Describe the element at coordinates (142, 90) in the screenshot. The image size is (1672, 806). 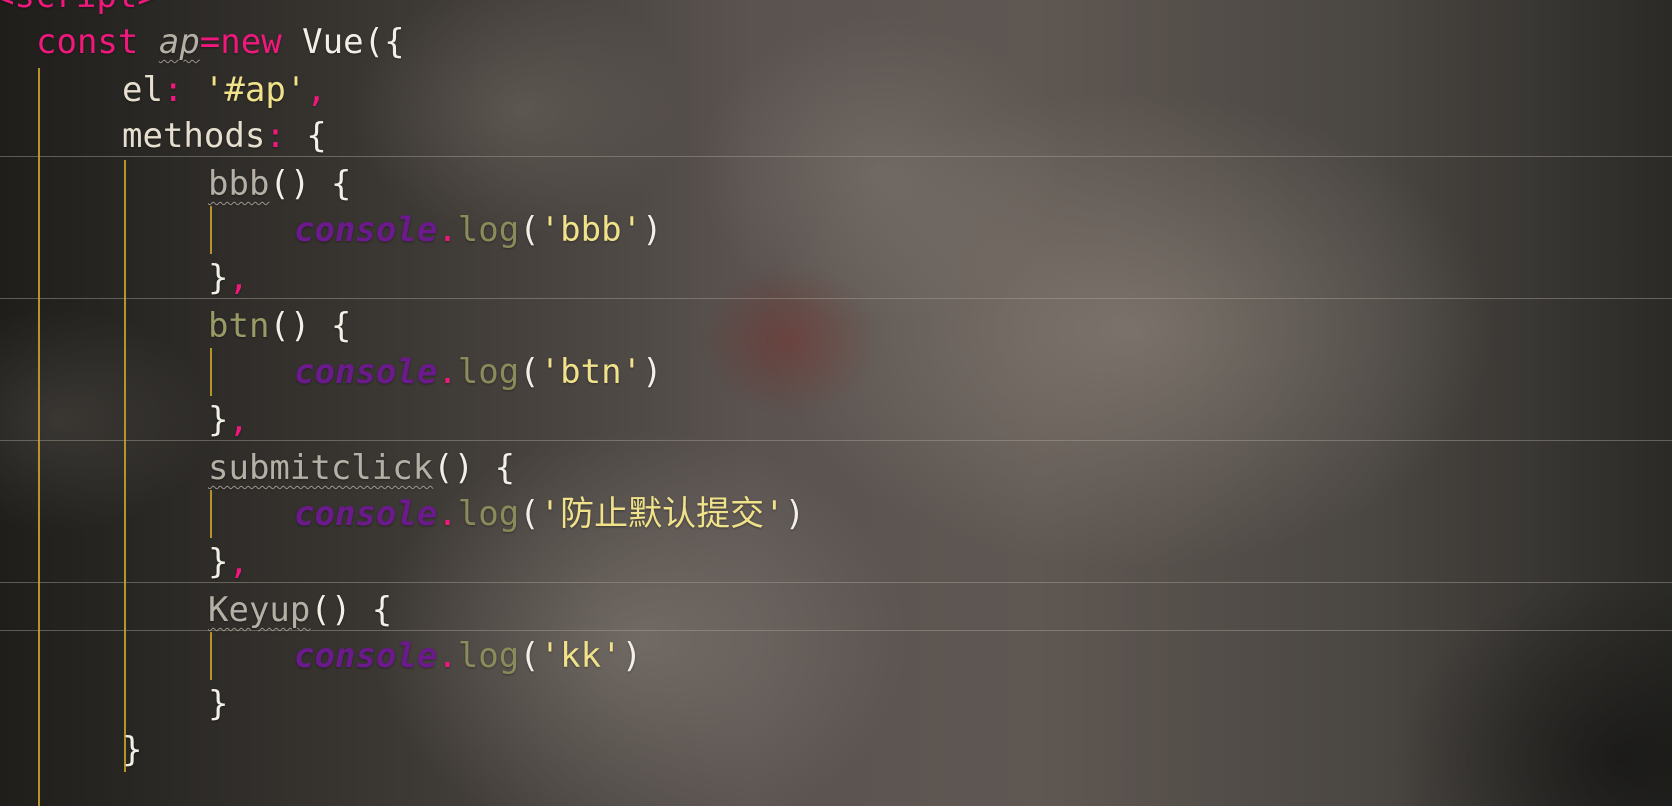
I see `property-el: el` at that location.